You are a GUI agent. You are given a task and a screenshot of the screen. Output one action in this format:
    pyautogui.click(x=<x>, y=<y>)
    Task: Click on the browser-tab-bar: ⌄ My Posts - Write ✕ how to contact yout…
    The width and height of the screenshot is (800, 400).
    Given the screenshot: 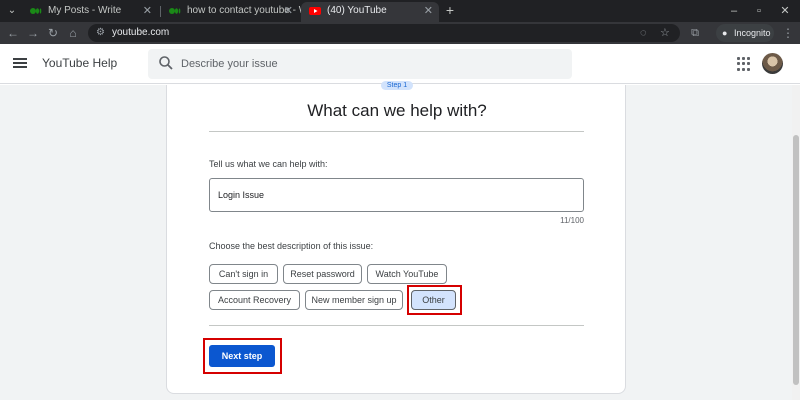 What is the action you would take?
    pyautogui.click(x=400, y=11)
    